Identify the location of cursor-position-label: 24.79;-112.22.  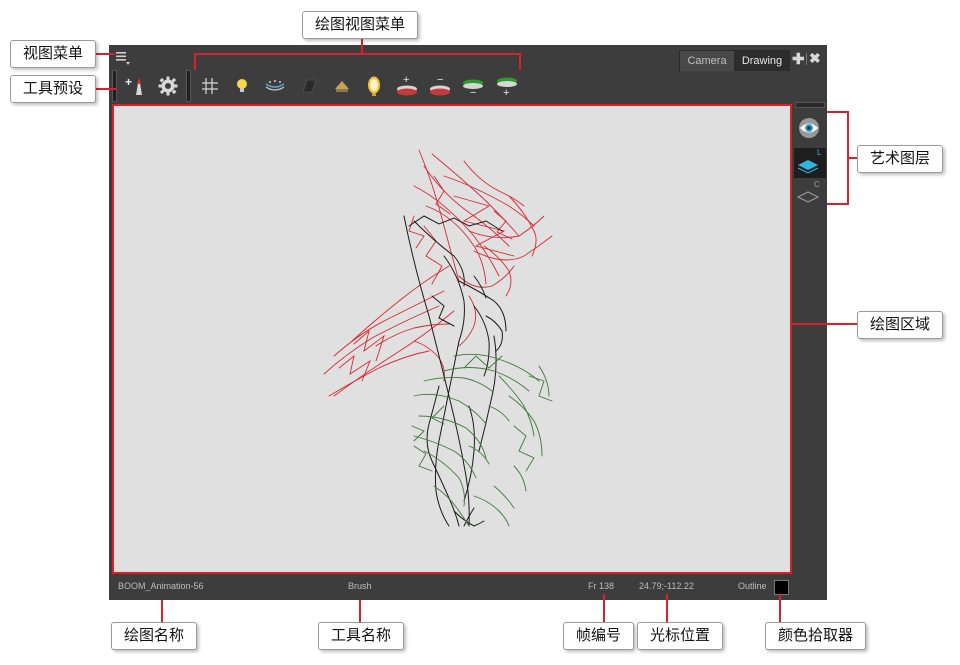
(666, 586).